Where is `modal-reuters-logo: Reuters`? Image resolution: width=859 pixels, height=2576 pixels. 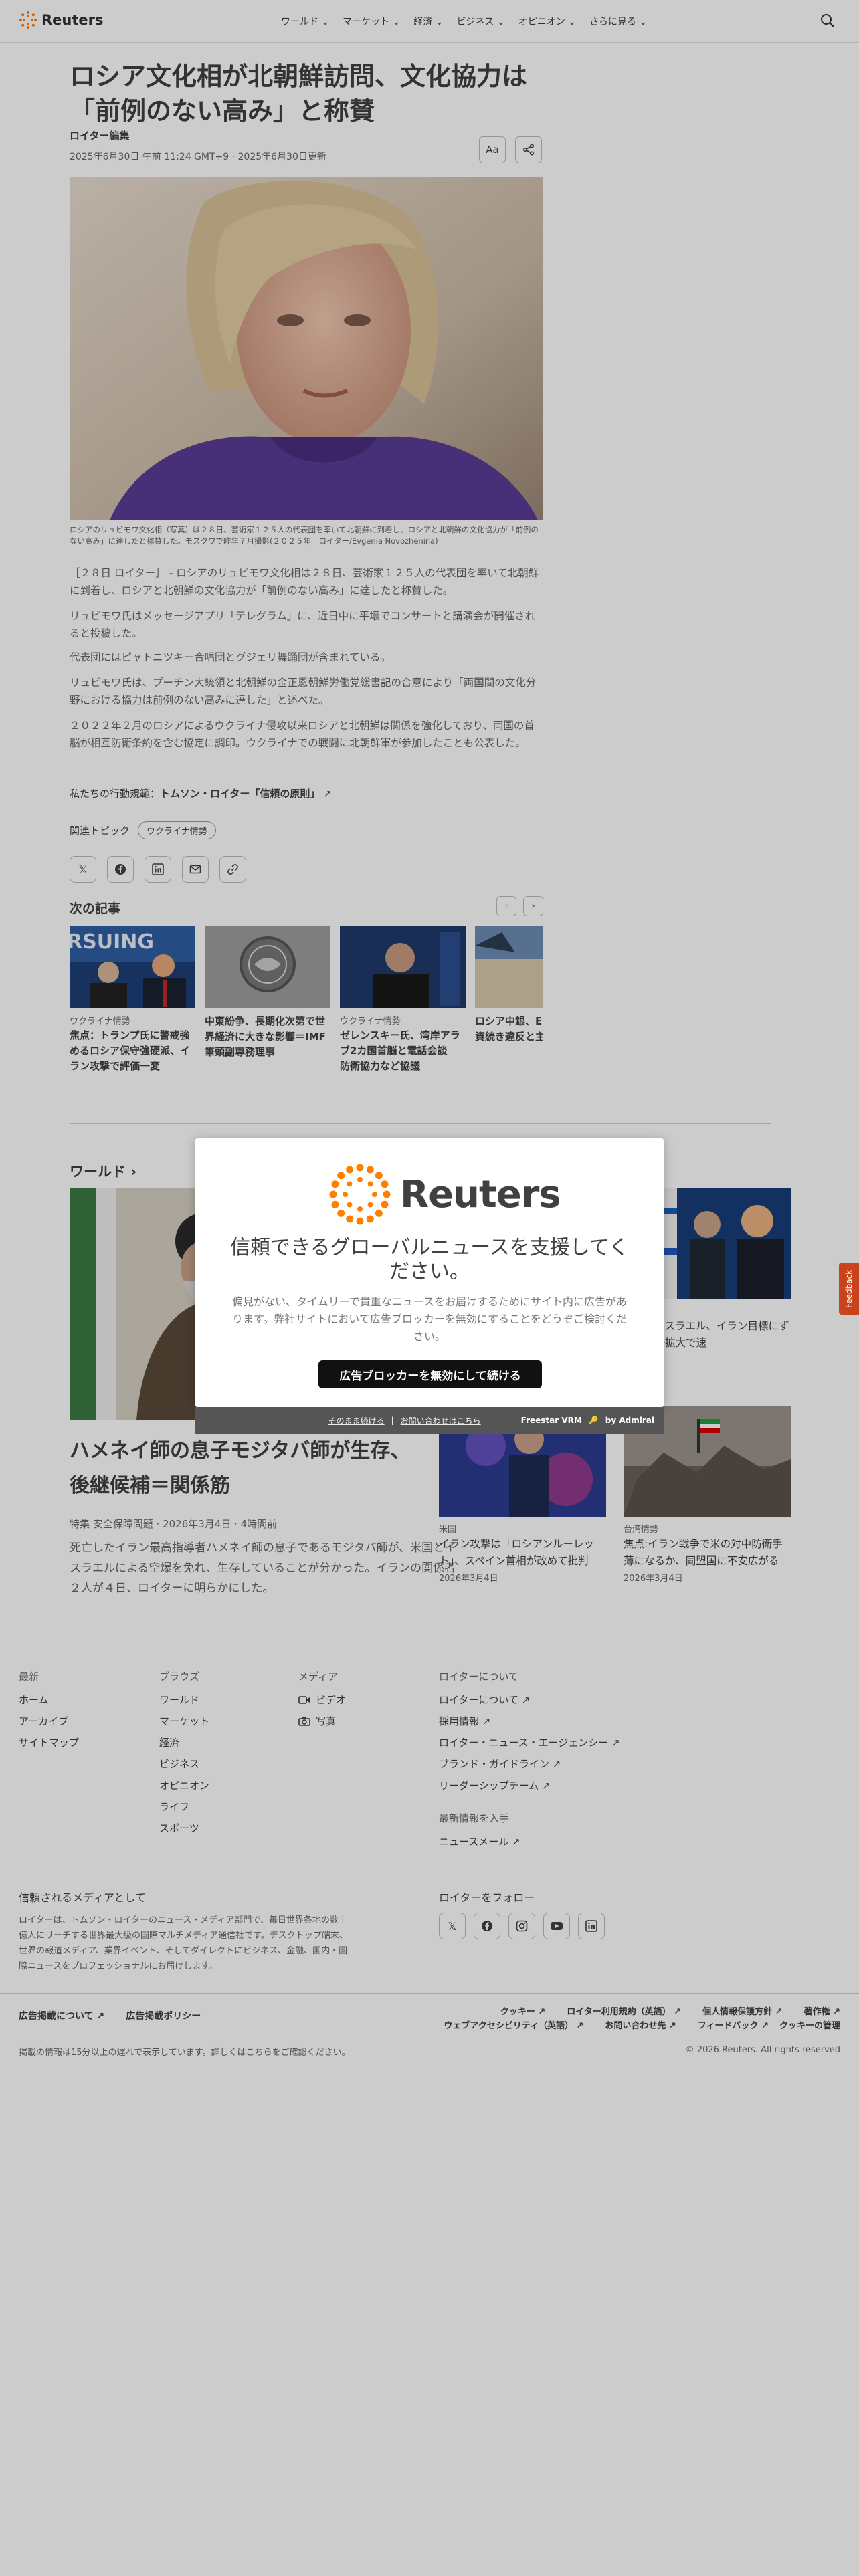 modal-reuters-logo: Reuters is located at coordinates (444, 1194).